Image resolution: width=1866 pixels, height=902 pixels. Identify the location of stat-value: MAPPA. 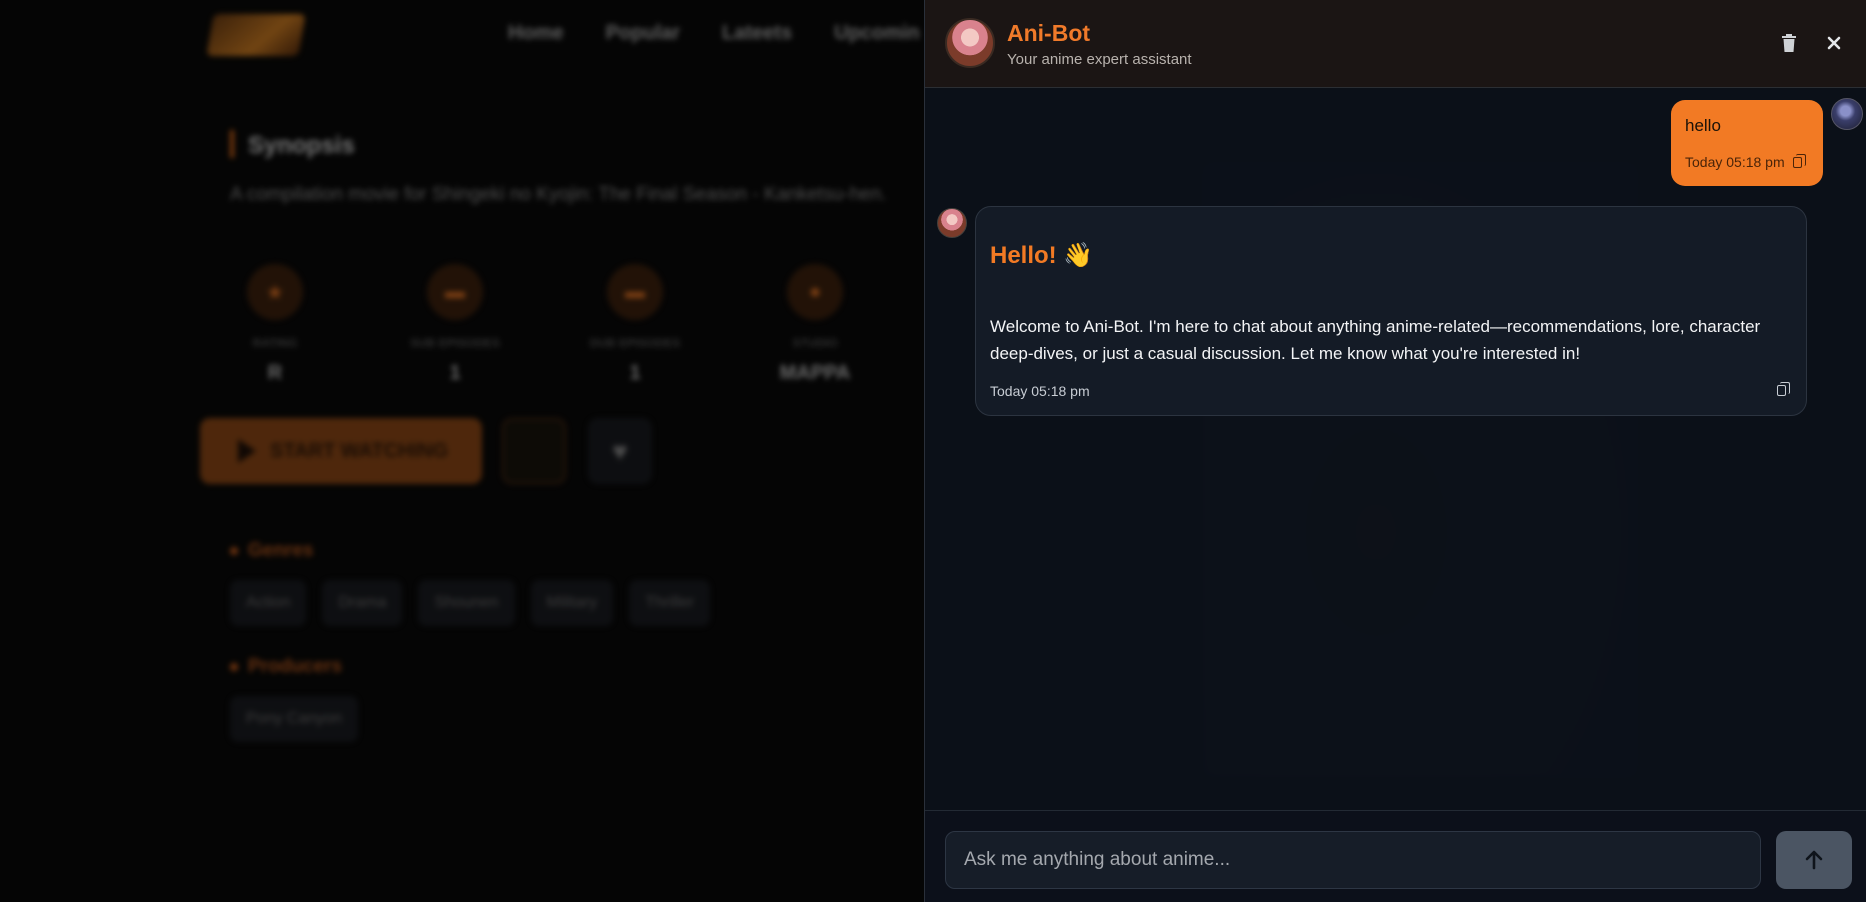
(815, 373).